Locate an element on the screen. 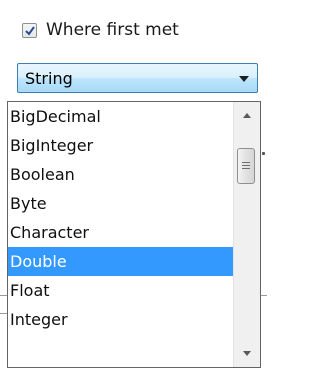  chevron-down-icon is located at coordinates (244, 79).